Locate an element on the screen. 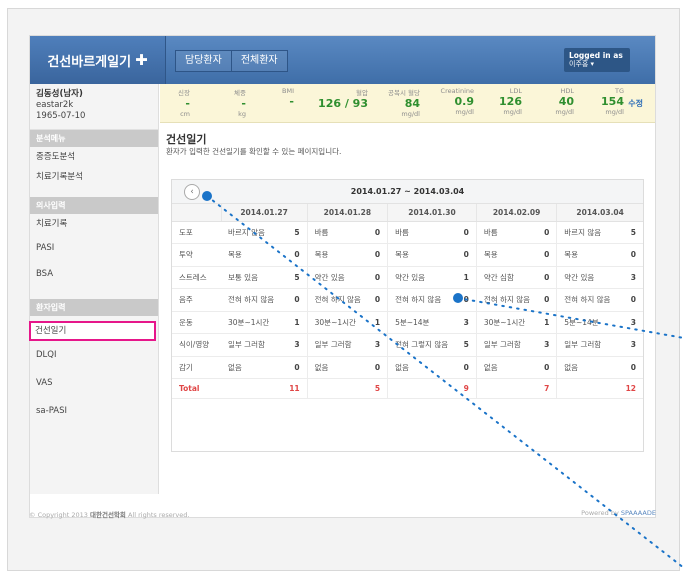 The image size is (687, 579). patient-birth: 1965-07-10 is located at coordinates (61, 116).